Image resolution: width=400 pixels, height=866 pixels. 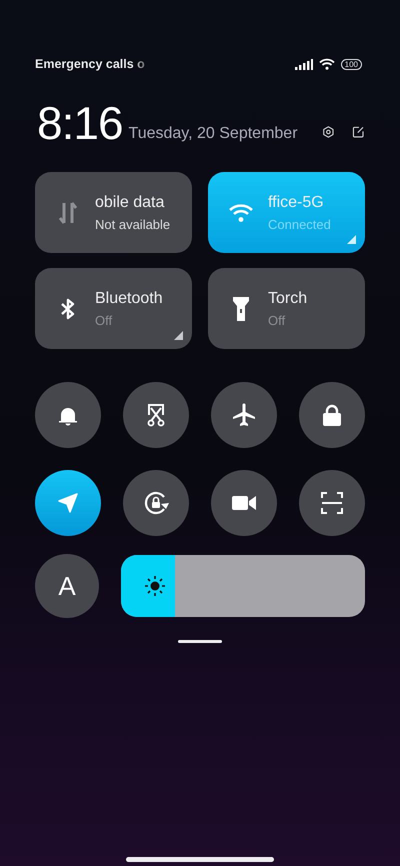 What do you see at coordinates (244, 415) in the screenshot?
I see `airplane-icon` at bounding box center [244, 415].